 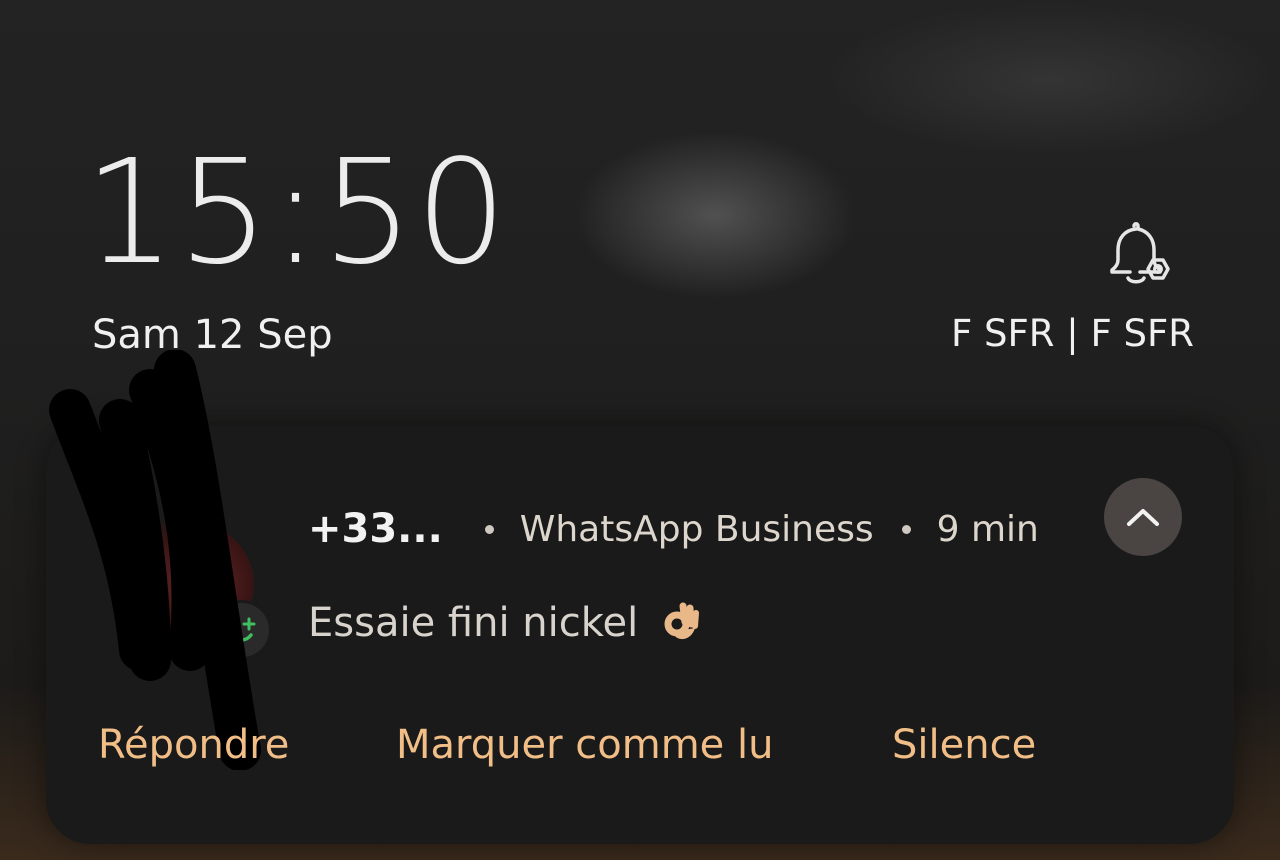 What do you see at coordinates (1072, 333) in the screenshot?
I see `carrier-label: F SFR | F SFR` at bounding box center [1072, 333].